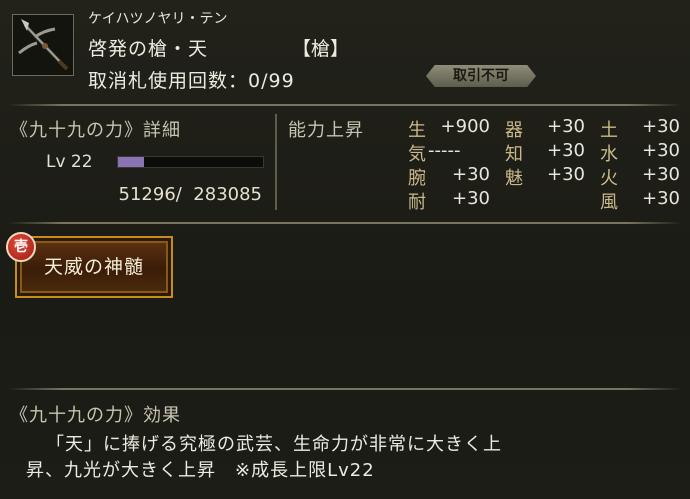  What do you see at coordinates (95, 415) in the screenshot?
I see `effect-title: 《九十九の力》効果` at bounding box center [95, 415].